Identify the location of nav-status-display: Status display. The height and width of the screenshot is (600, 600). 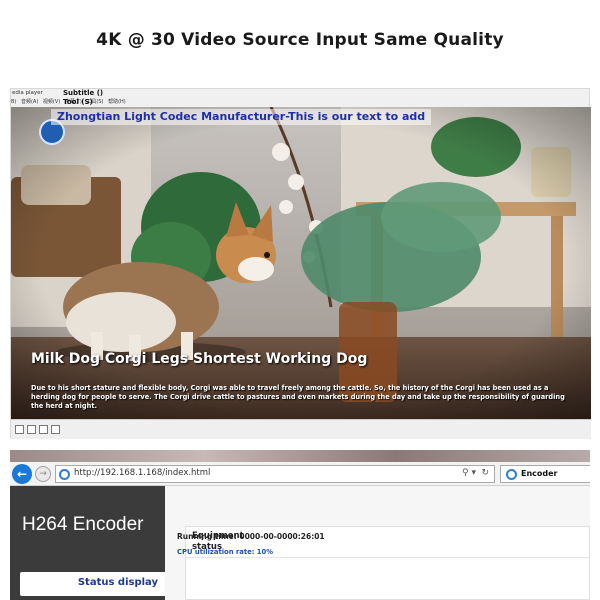
(95, 584).